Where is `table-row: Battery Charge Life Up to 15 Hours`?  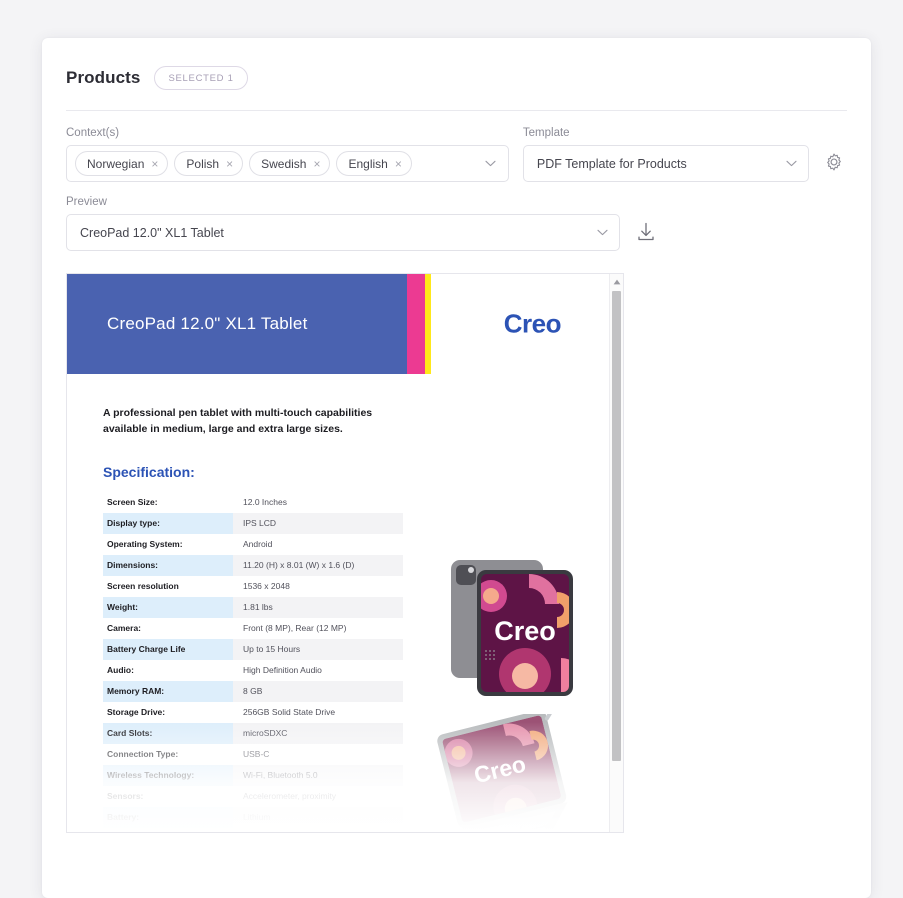 table-row: Battery Charge Life Up to 15 Hours is located at coordinates (253, 649).